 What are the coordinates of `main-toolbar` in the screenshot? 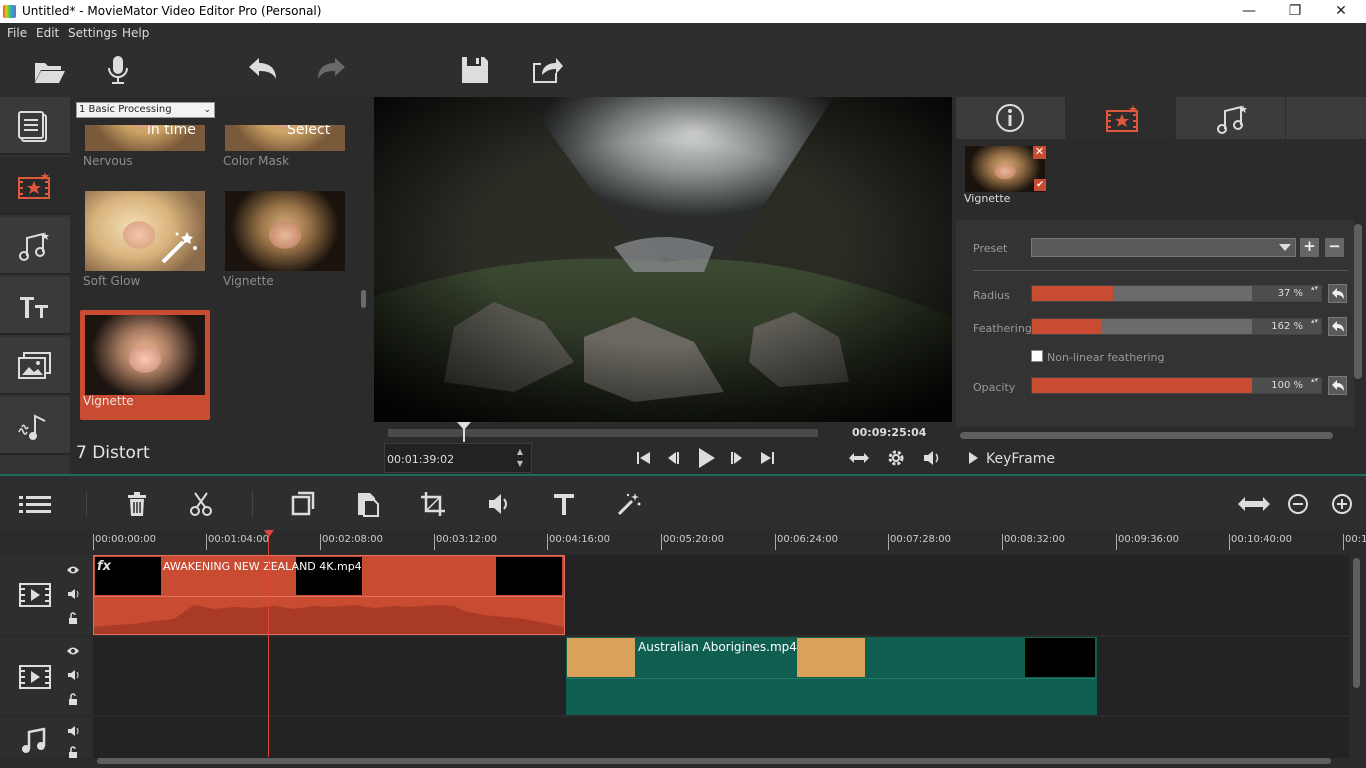 It's located at (683, 70).